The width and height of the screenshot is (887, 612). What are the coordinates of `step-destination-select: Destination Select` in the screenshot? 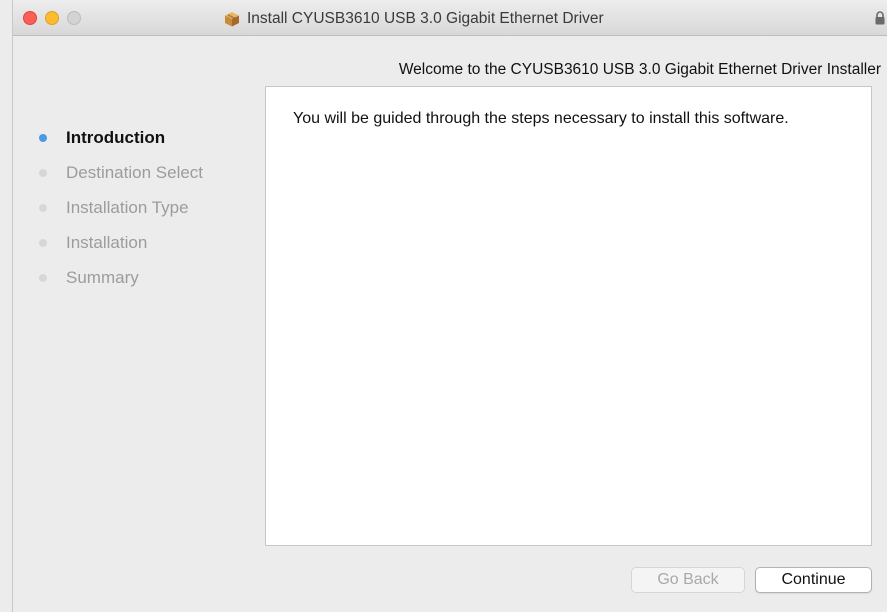 It's located at (121, 172).